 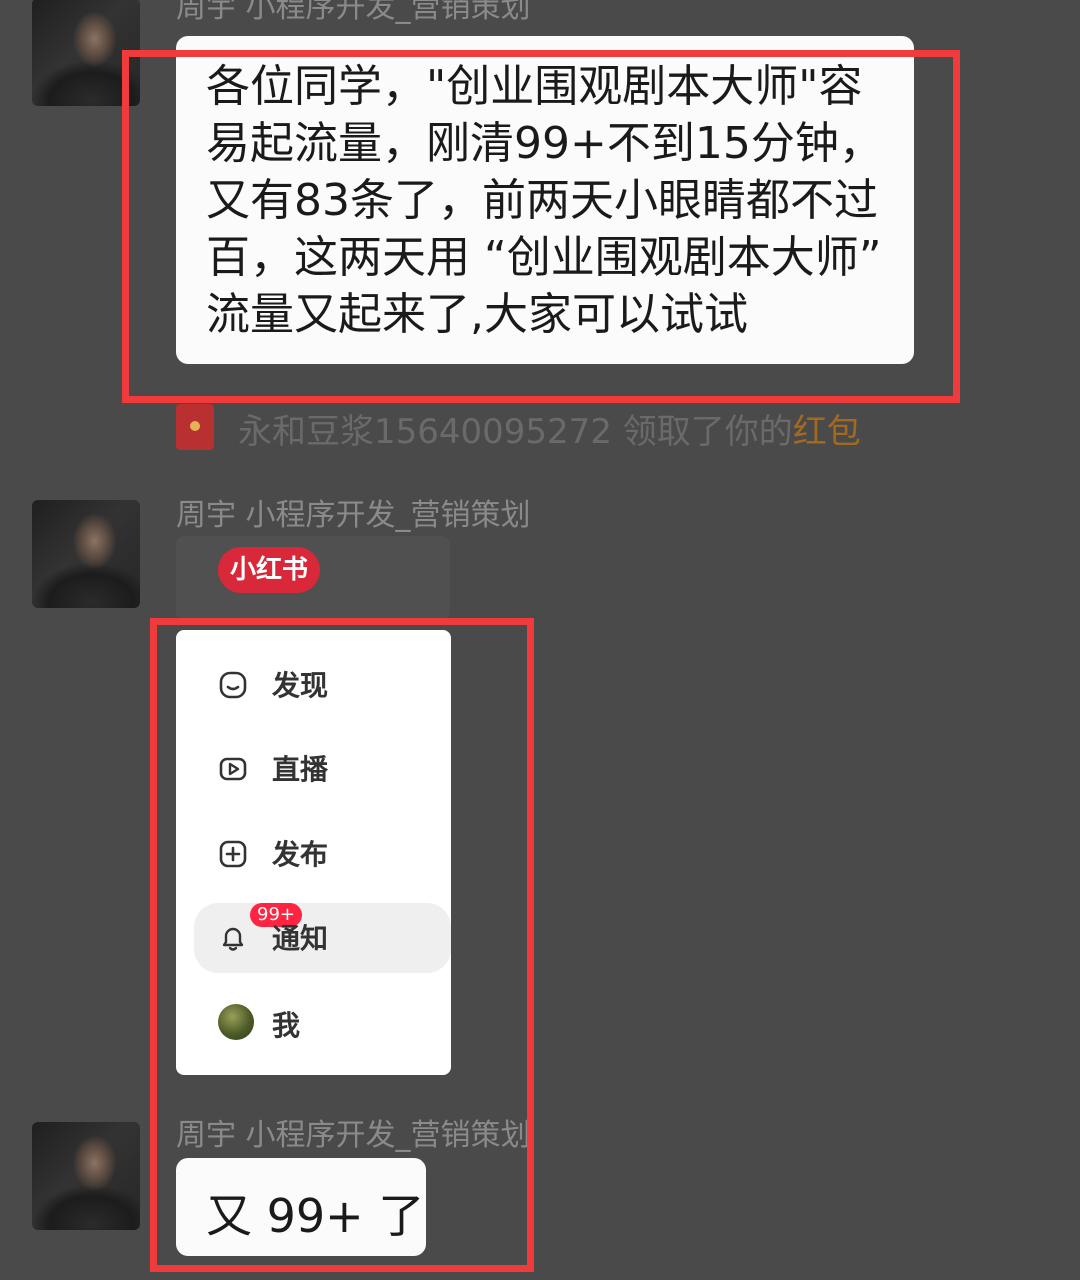 I want to click on red-packet-notice: 永和豆浆15640095272 领取了你的红包, so click(x=549, y=428).